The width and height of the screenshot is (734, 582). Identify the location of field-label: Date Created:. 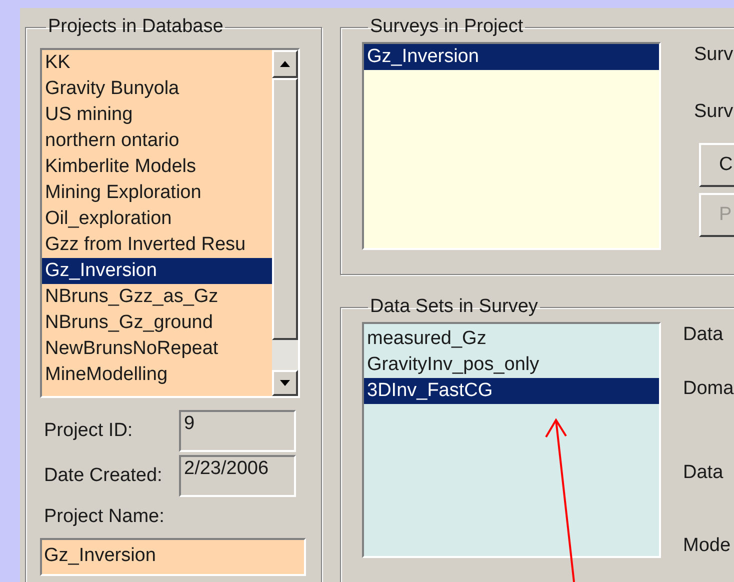
(103, 476).